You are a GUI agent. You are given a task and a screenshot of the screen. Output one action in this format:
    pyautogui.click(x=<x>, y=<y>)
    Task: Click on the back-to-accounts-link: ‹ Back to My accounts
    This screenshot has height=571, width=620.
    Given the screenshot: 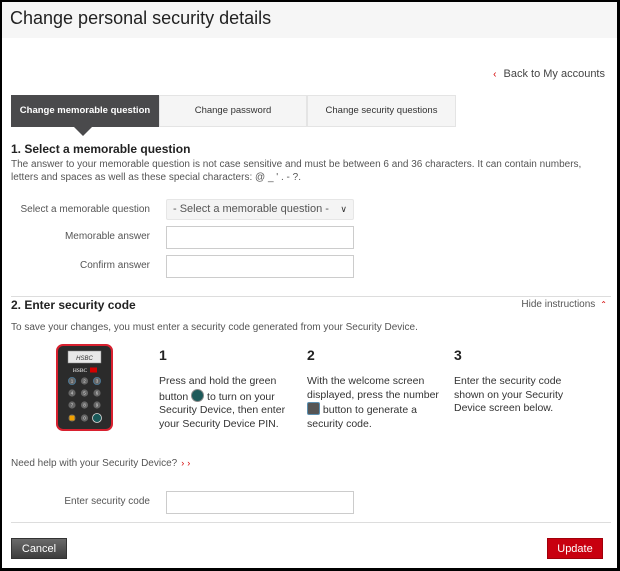 What is the action you would take?
    pyautogui.click(x=549, y=74)
    